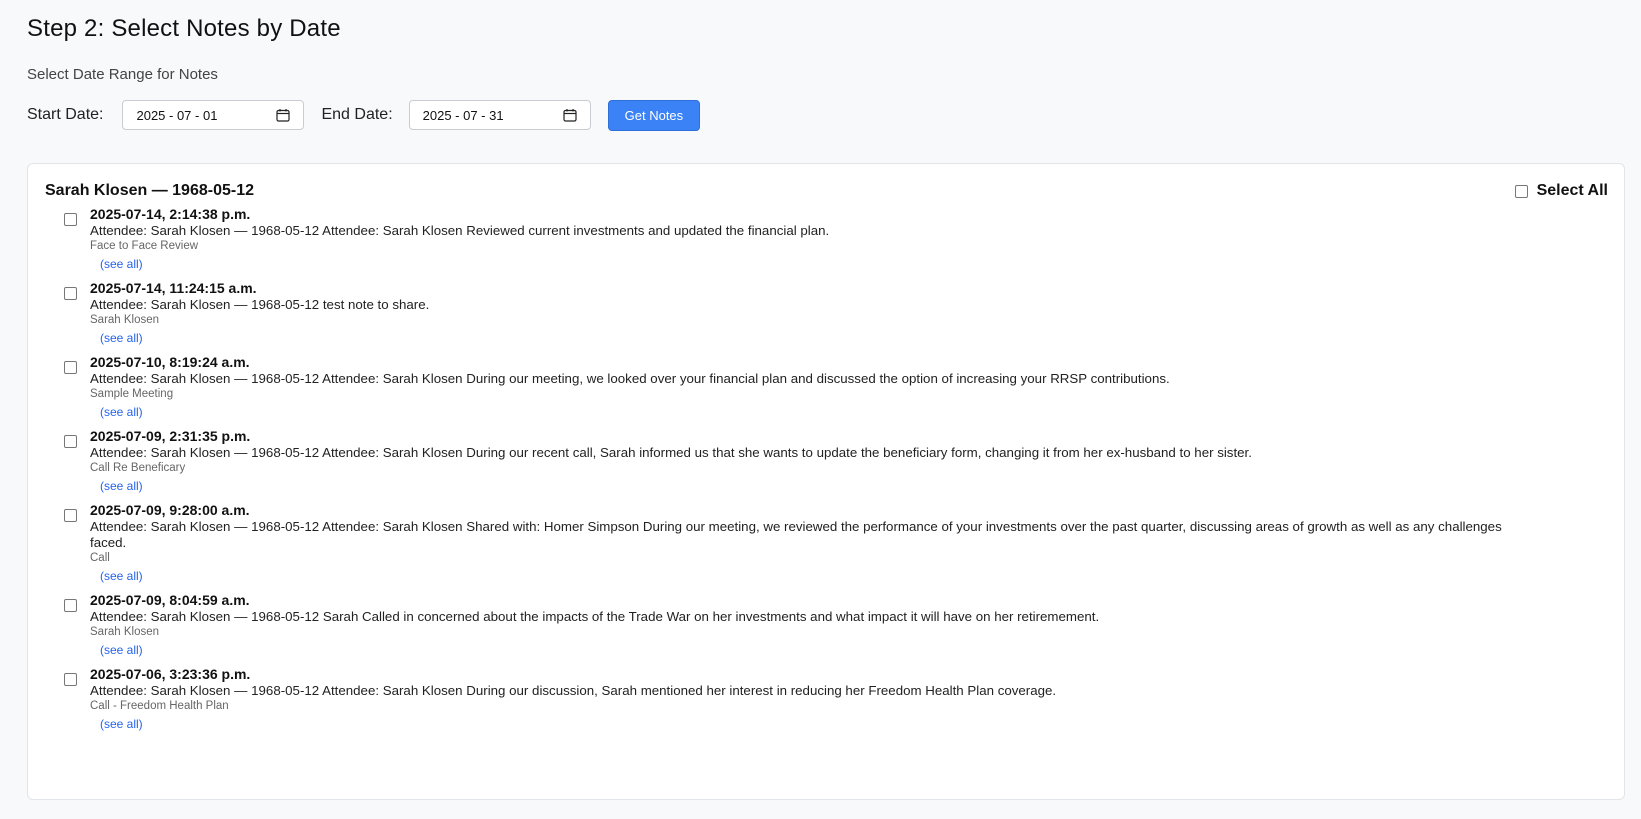 The width and height of the screenshot is (1641, 819). I want to click on note-timestamp: 2025-07-14, 11:24:15 a.m., so click(173, 288).